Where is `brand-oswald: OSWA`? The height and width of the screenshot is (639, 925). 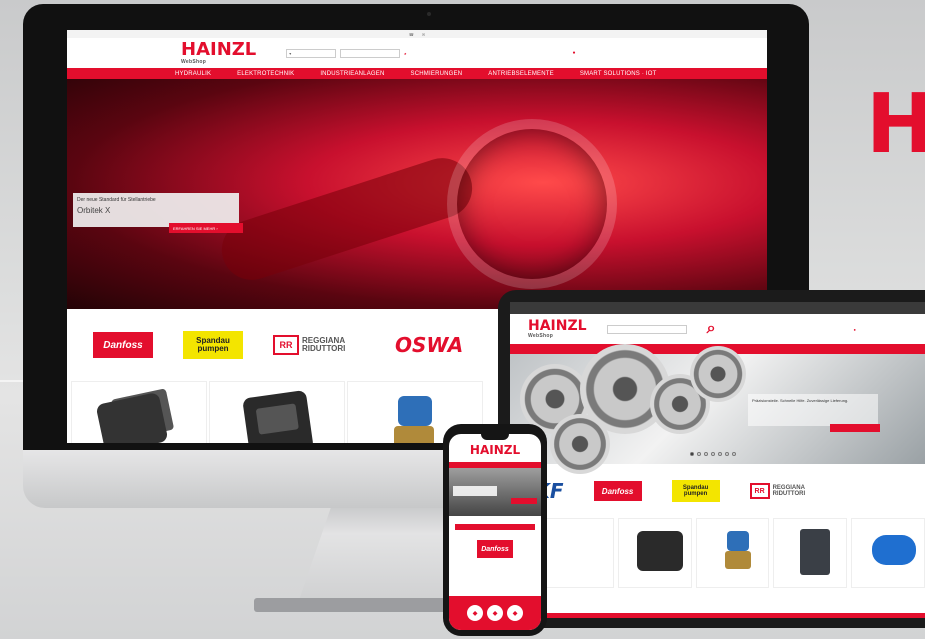 brand-oswald: OSWA is located at coordinates (429, 345).